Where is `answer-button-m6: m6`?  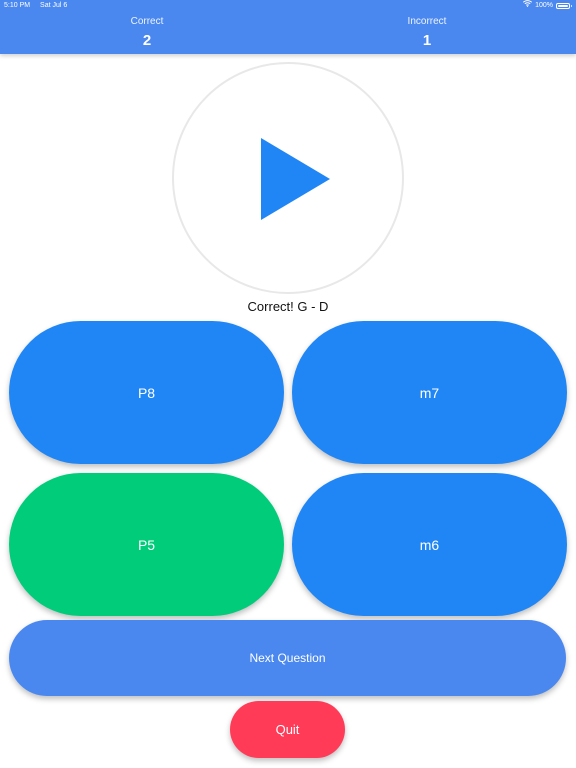
answer-button-m6: m6 is located at coordinates (429, 544).